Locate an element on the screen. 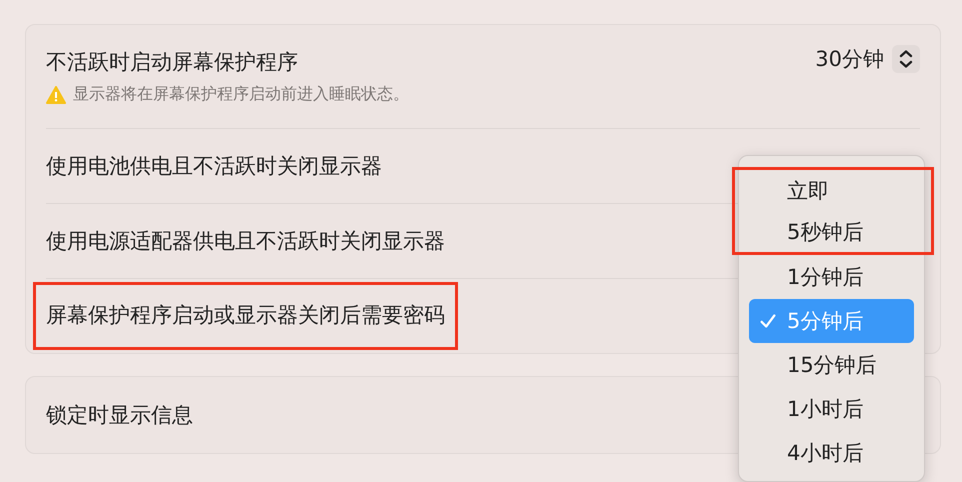 Image resolution: width=962 pixels, height=482 pixels. checkmark-icon is located at coordinates (768, 321).